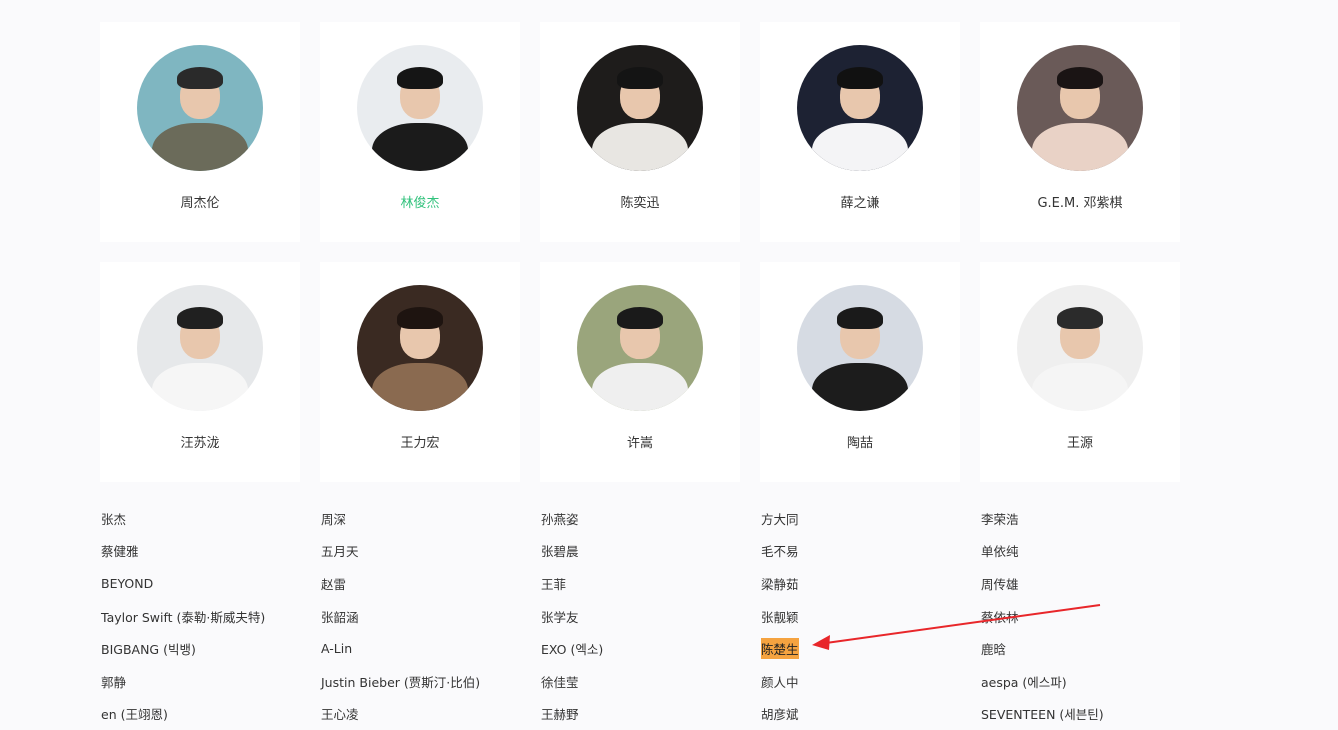 This screenshot has height=730, width=1338. I want to click on singer-list-item: BEYOND, so click(211, 583).